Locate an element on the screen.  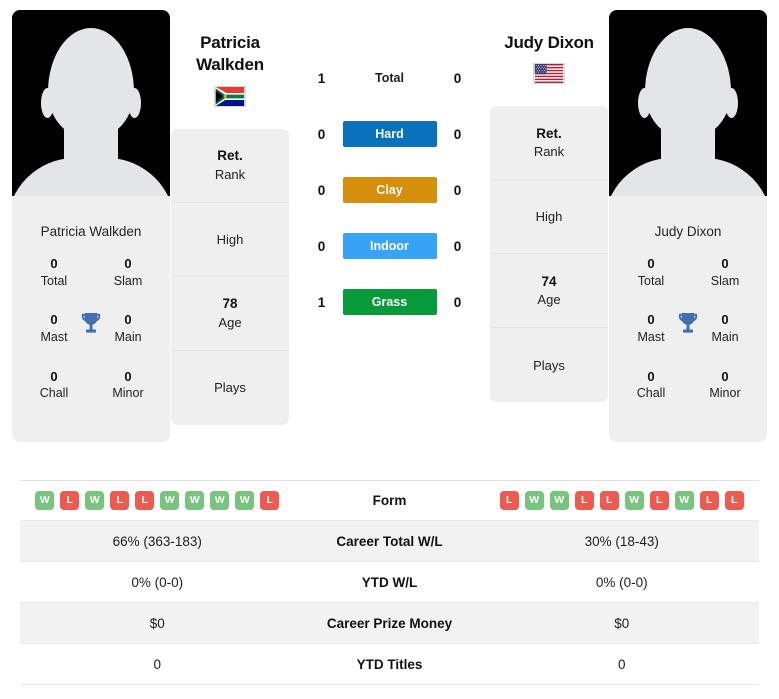
left-player-name: Patricia Walkden is located at coordinates (230, 54).